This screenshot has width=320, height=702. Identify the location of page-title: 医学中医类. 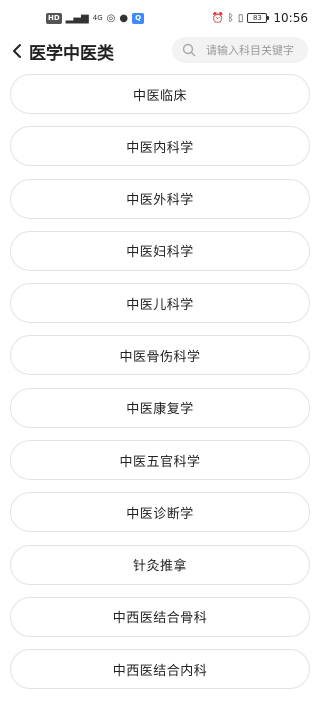
(71, 53).